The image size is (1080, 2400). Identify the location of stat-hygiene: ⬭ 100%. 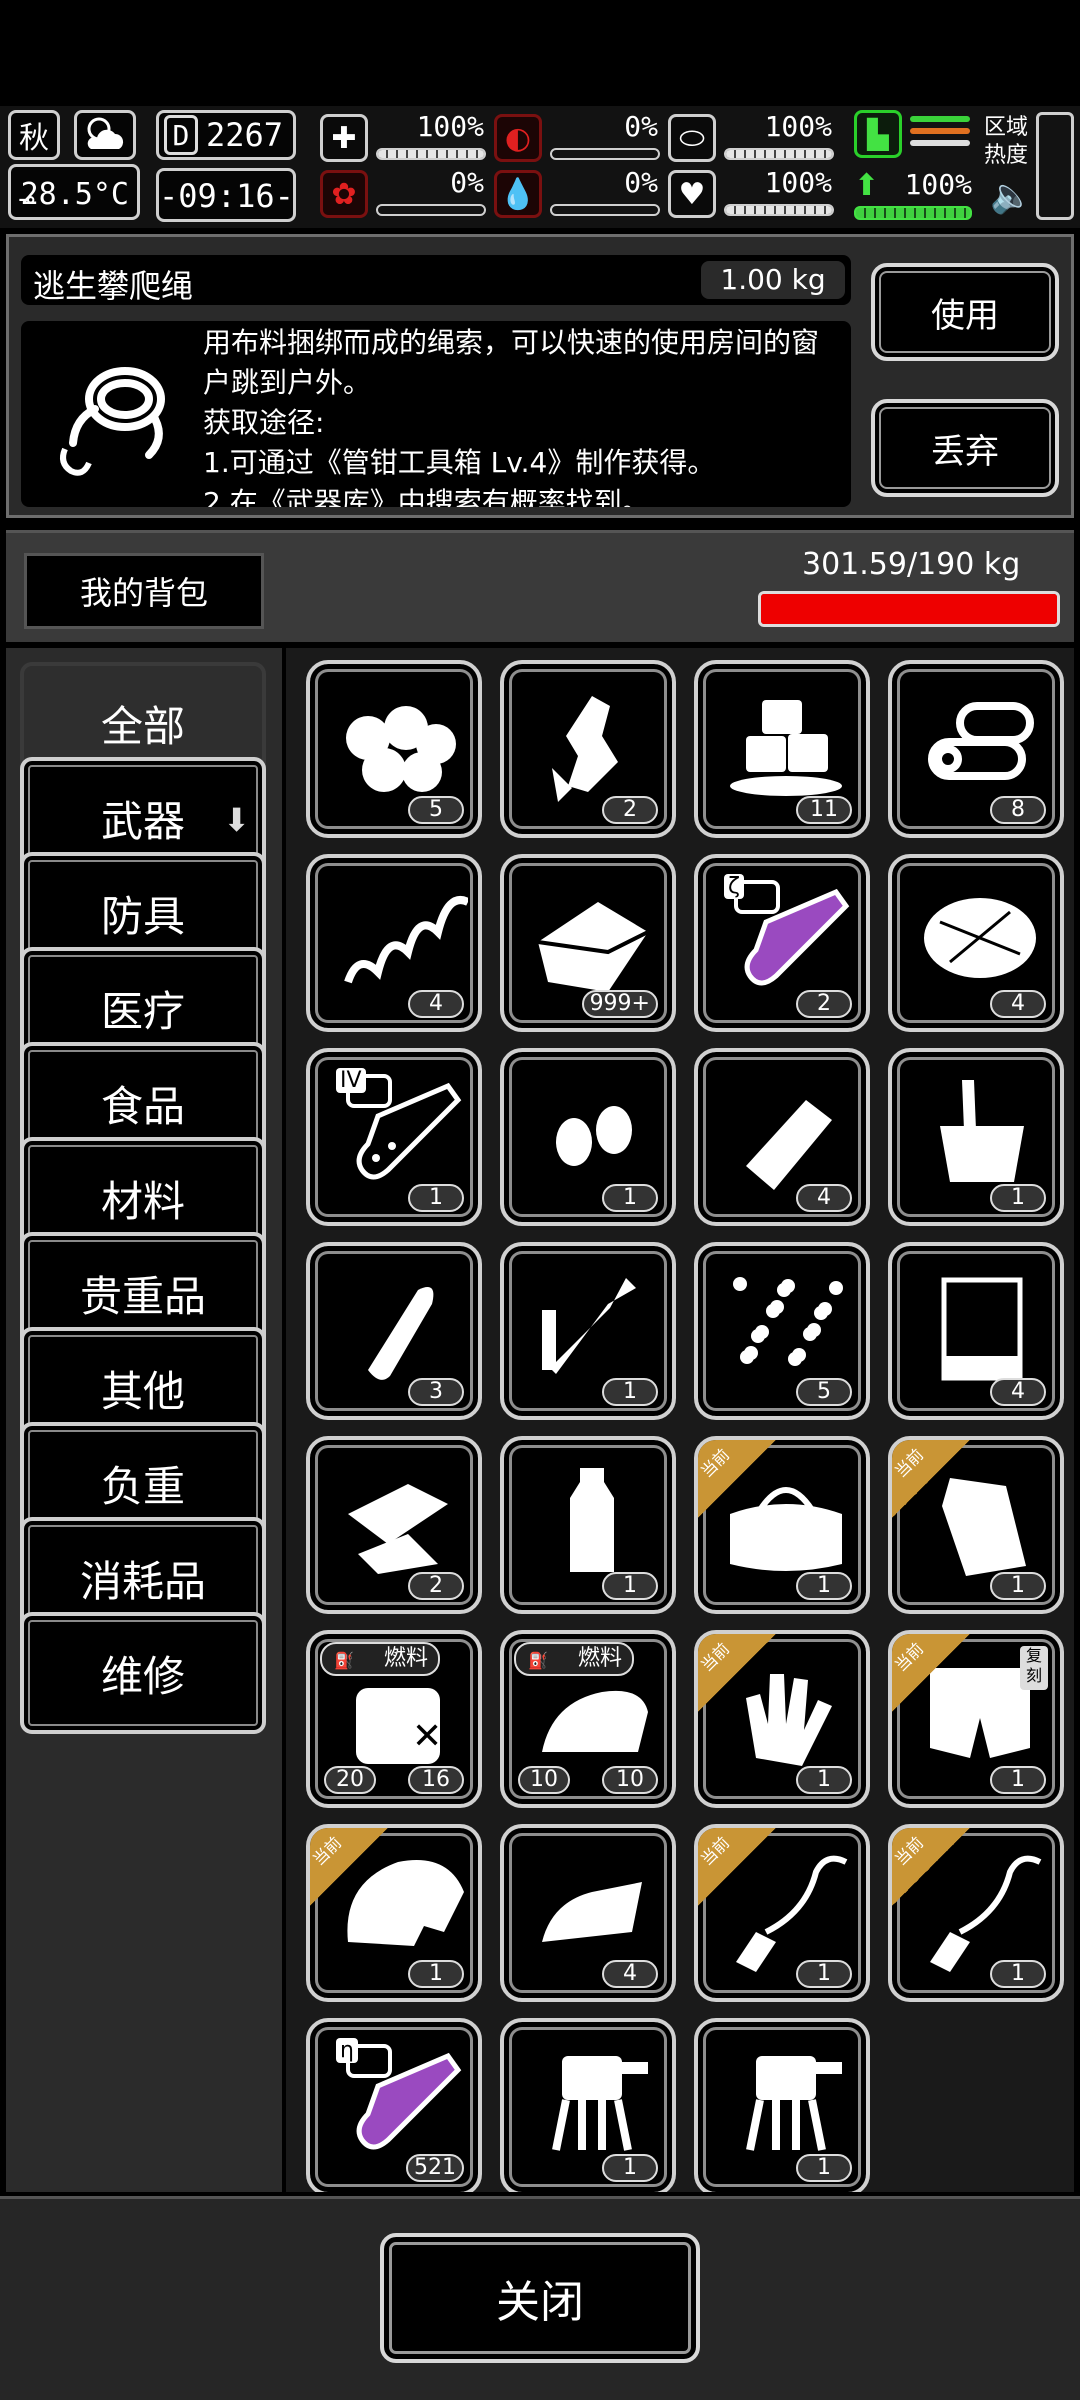
(753, 137).